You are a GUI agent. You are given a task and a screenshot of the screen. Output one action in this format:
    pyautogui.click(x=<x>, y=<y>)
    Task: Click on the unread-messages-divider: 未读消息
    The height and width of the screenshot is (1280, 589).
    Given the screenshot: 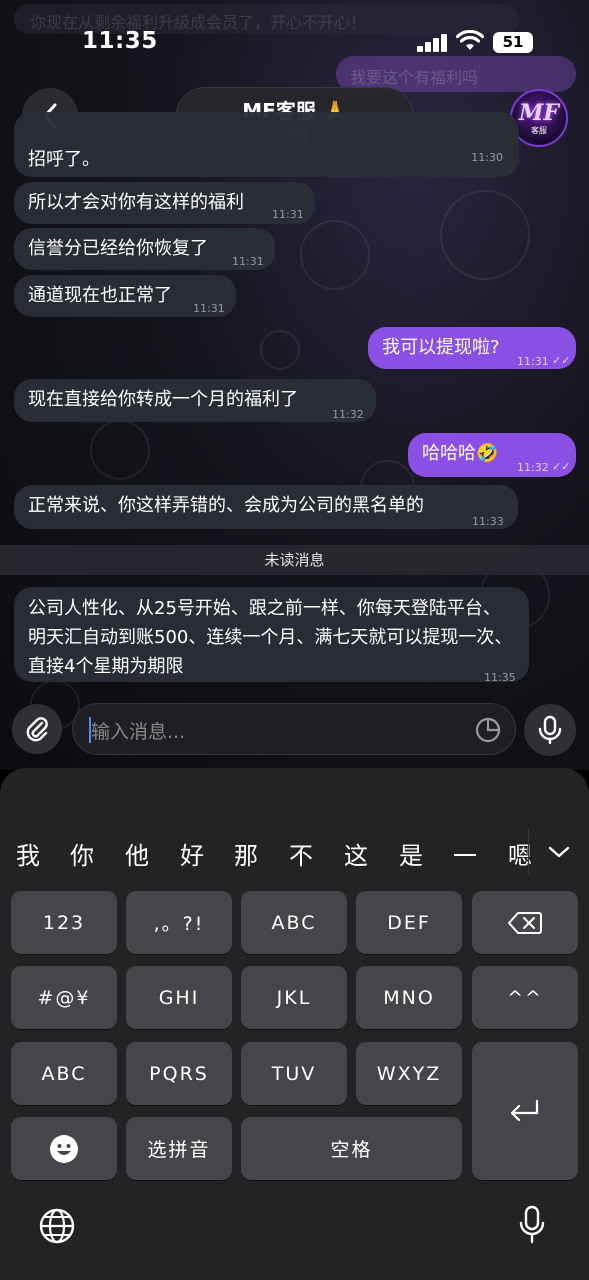 What is the action you would take?
    pyautogui.click(x=294, y=560)
    